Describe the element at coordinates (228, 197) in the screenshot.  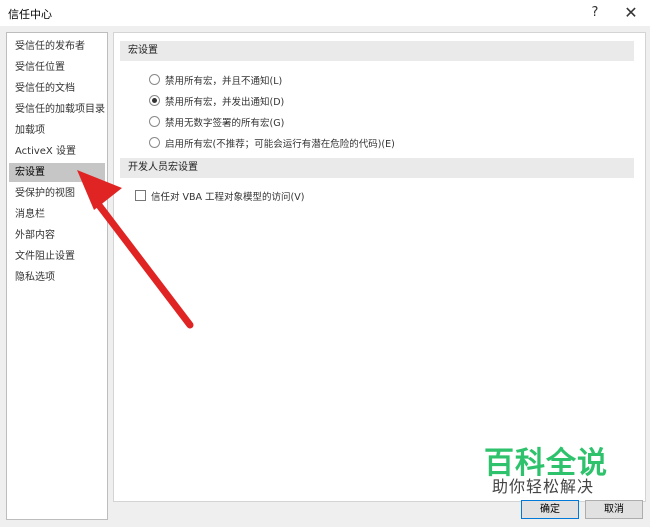
I see `checkbox-label: 信任对 VBA 工程对象模型的访问(V)` at that location.